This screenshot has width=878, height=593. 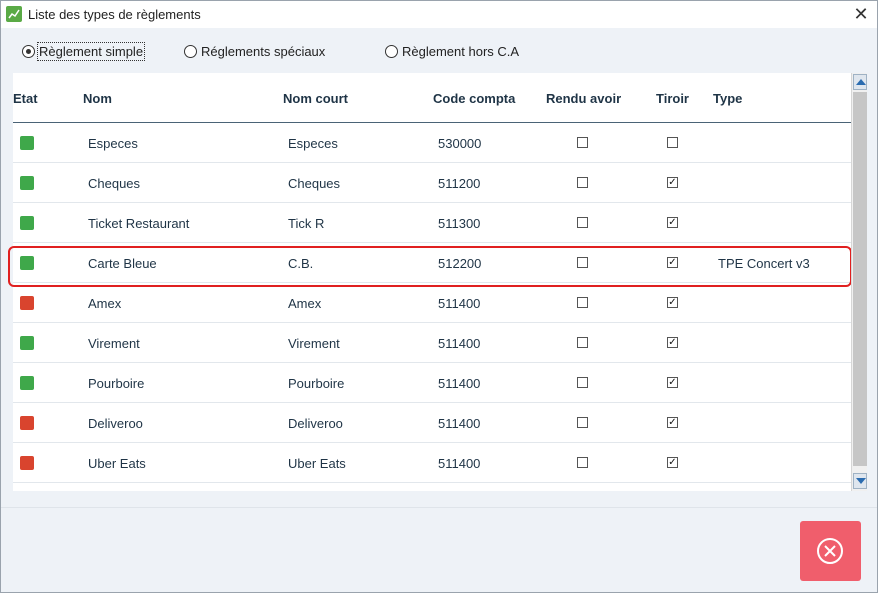 I want to click on arrow-up-icon, so click(x=861, y=82).